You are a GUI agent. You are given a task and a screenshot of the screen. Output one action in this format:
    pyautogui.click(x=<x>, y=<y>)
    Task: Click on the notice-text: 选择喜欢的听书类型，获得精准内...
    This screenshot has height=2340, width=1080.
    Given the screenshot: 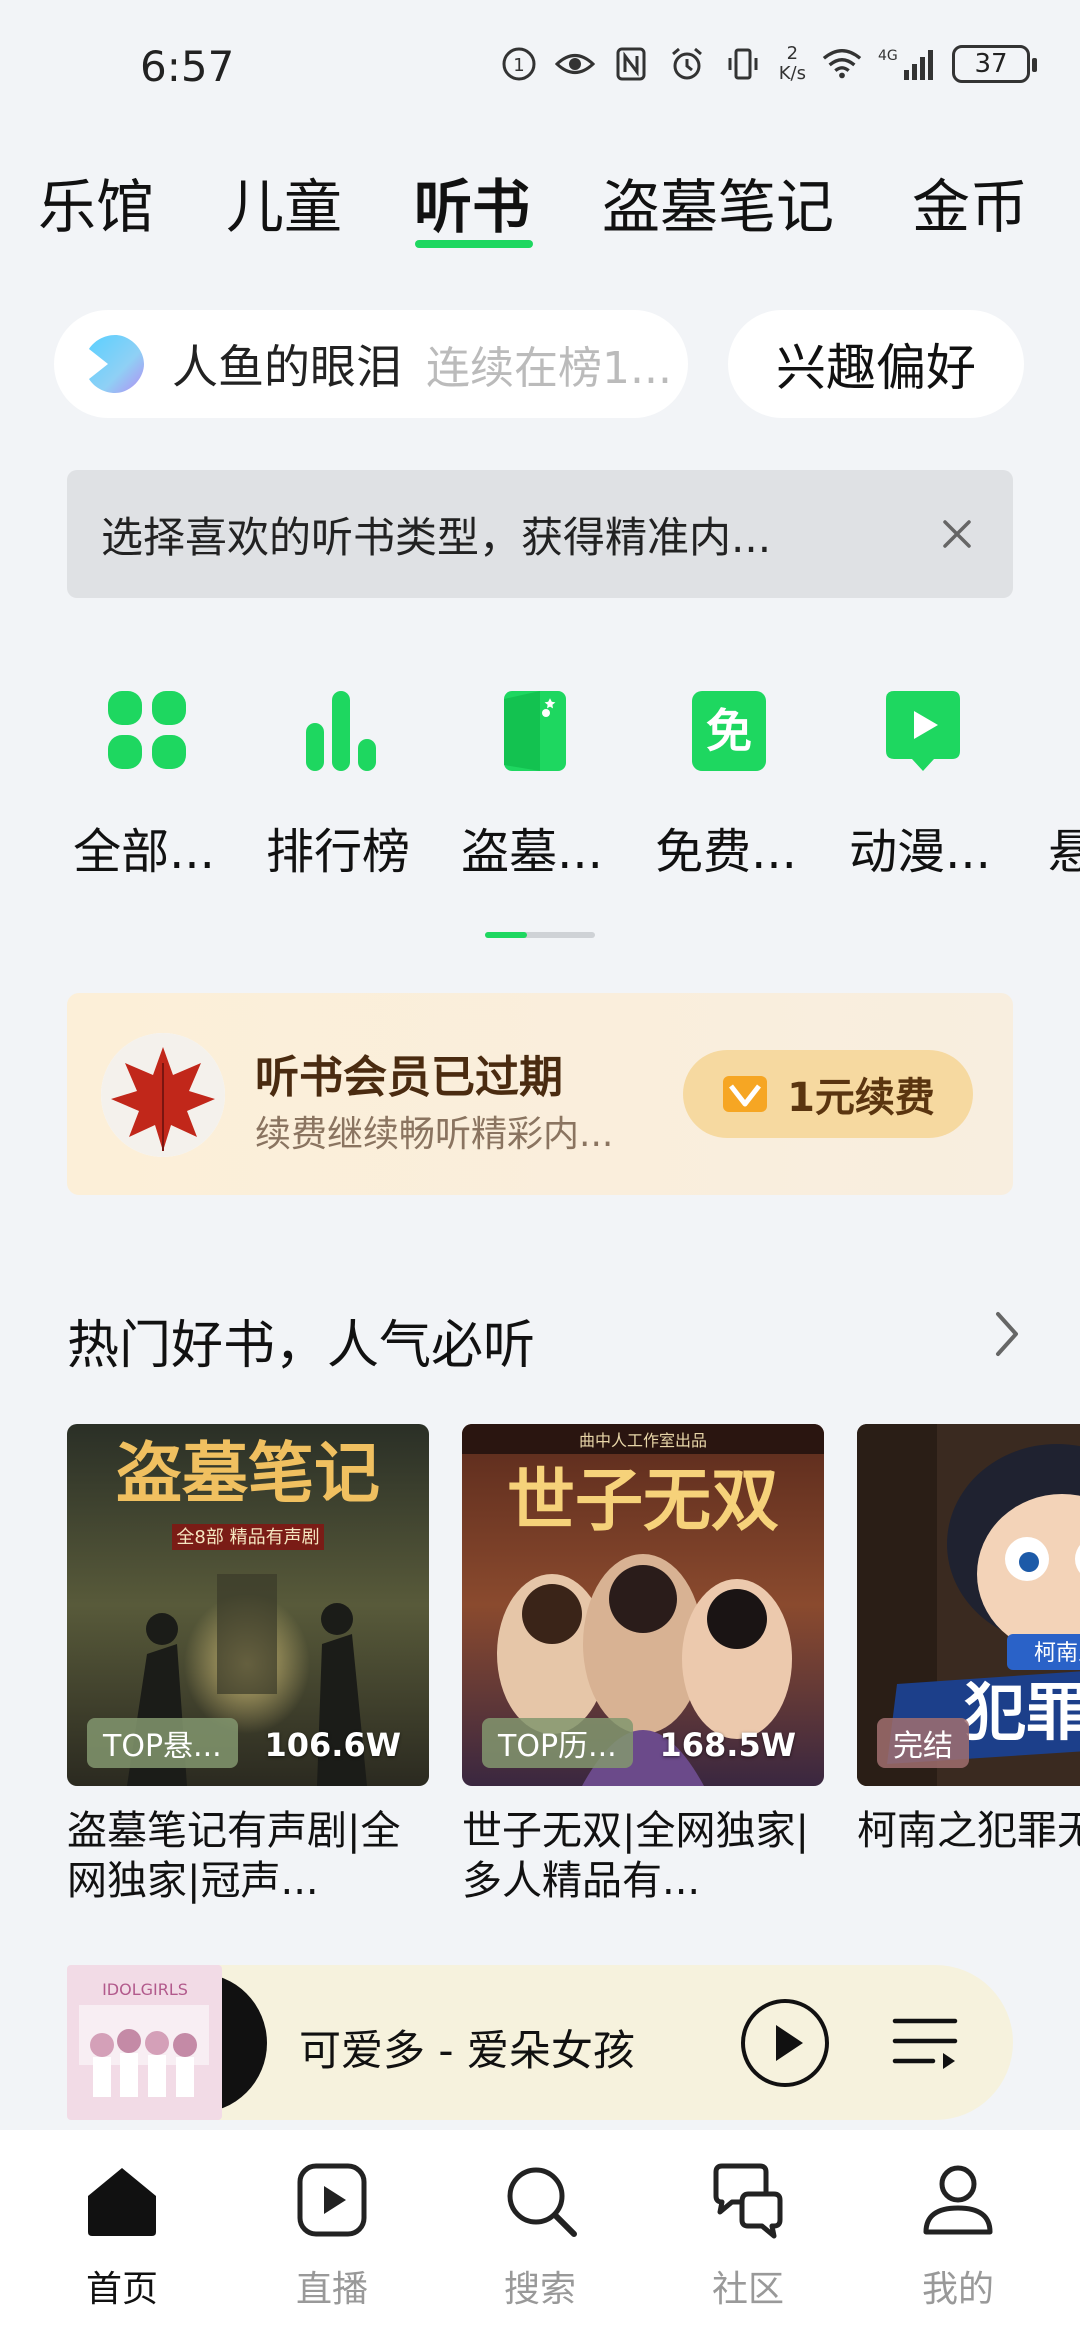 What is the action you would take?
    pyautogui.click(x=436, y=537)
    